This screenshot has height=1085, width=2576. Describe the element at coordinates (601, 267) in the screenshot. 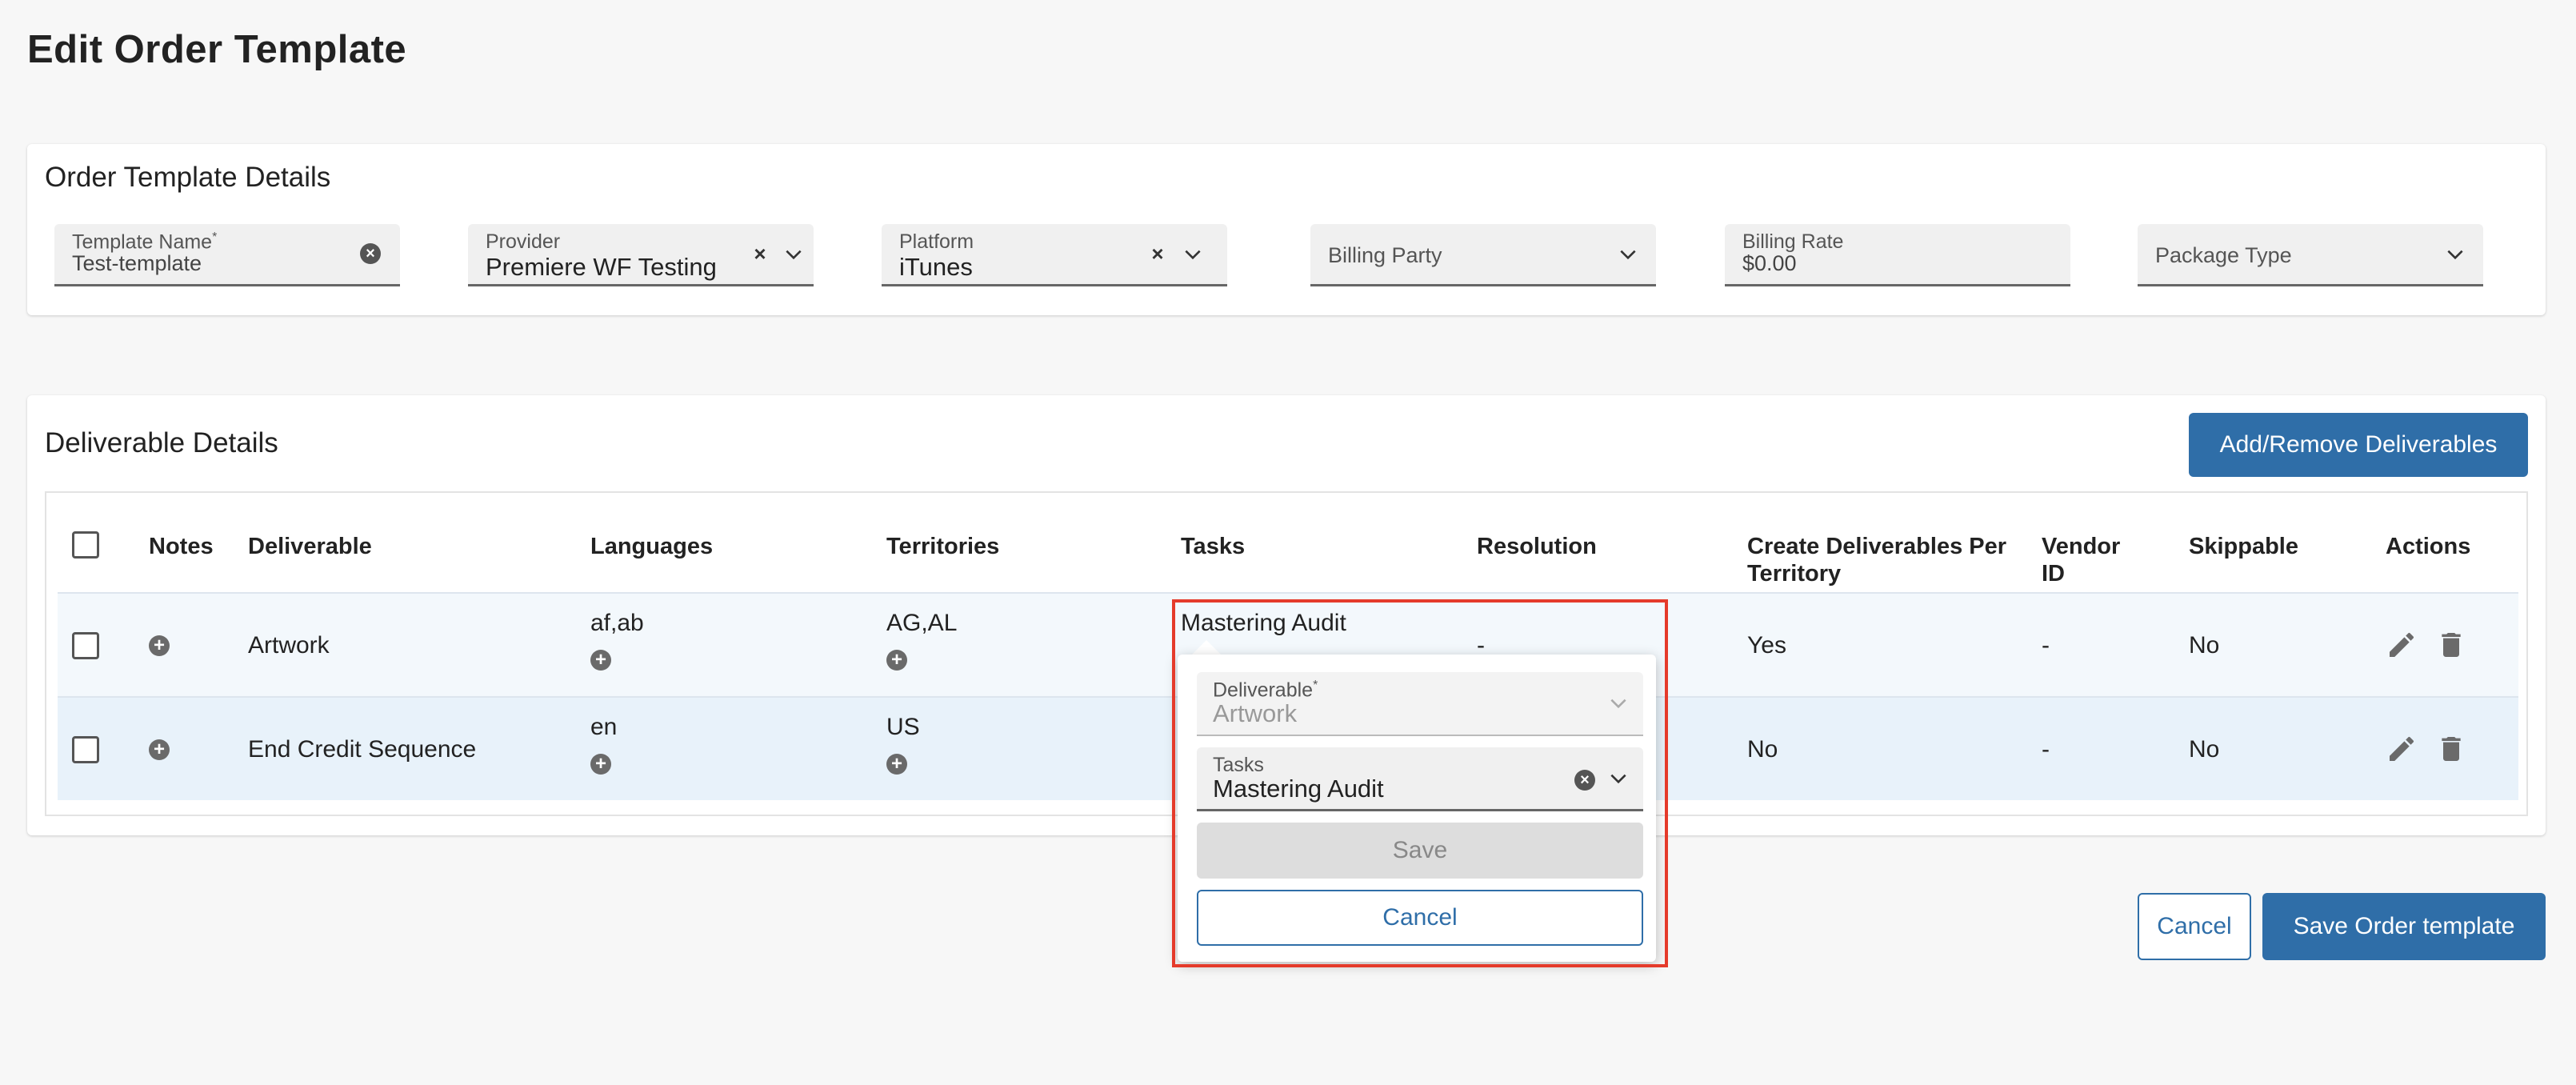

I see `provider-value: Premiere WF Testing` at that location.